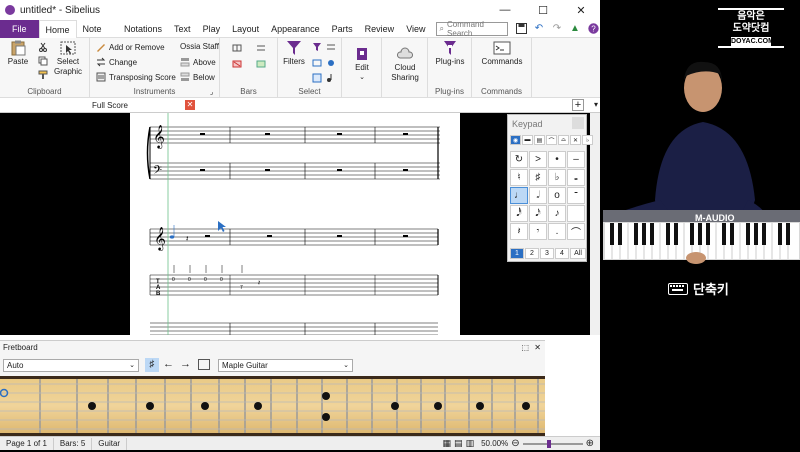  What do you see at coordinates (527, 140) in the screenshot?
I see `keypad-more-notes-icon: ▬` at bounding box center [527, 140].